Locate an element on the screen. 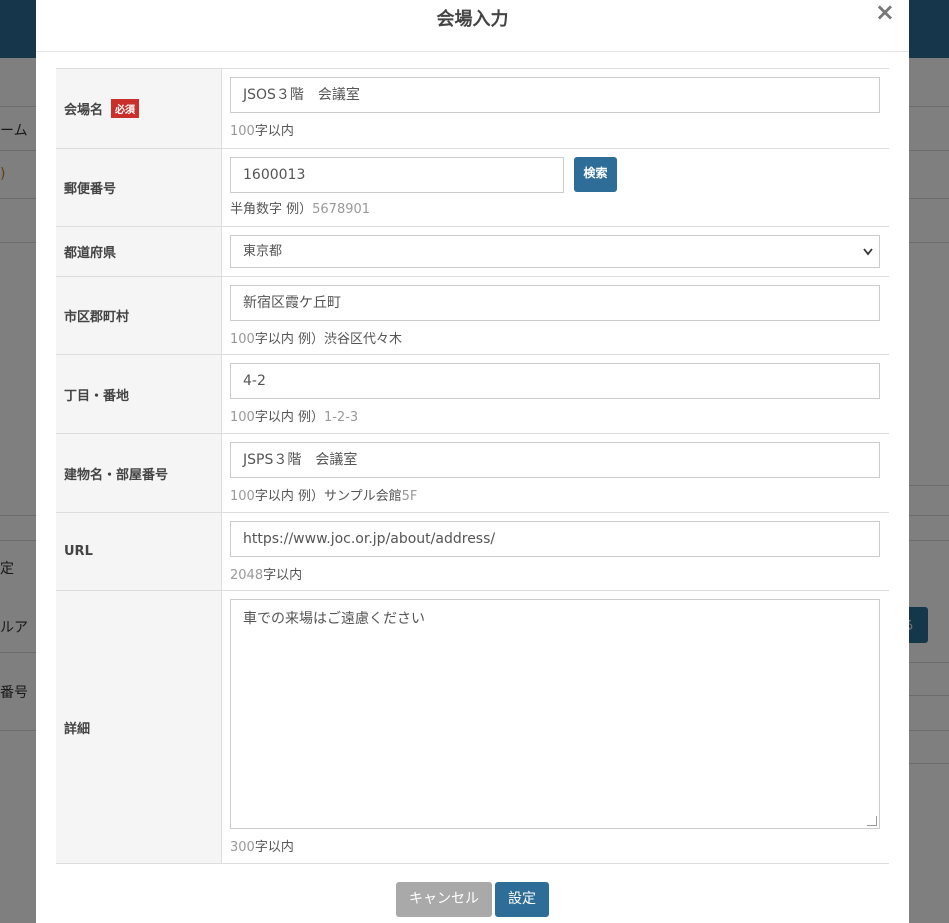  field-label: 会場名 必須 is located at coordinates (139, 108).